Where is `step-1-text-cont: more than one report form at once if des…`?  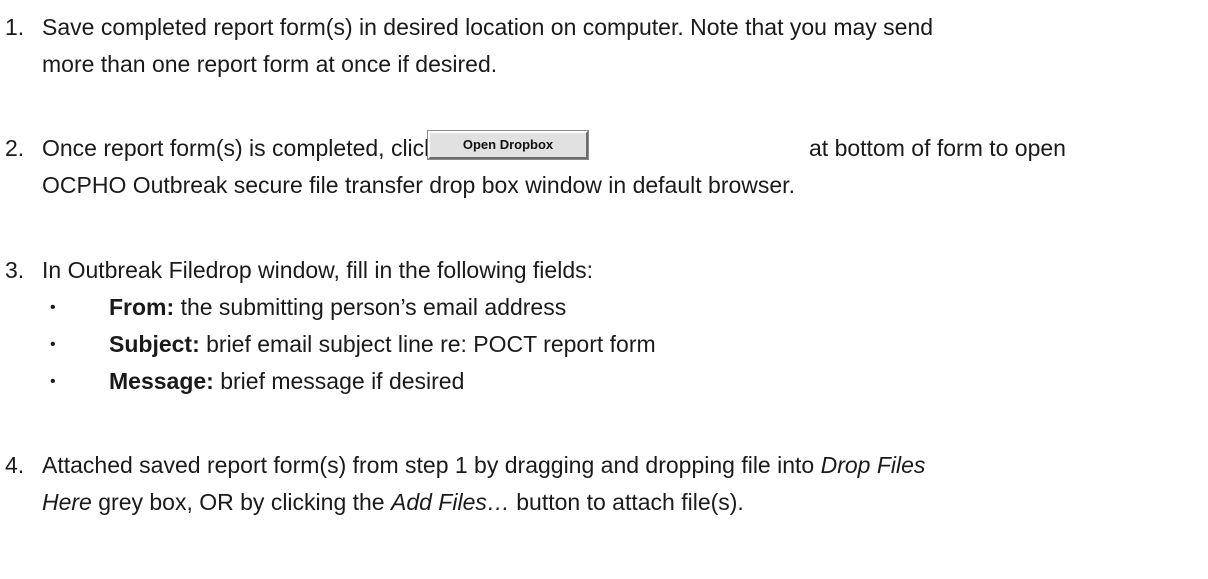 step-1-text-cont: more than one report form at once if des… is located at coordinates (270, 64).